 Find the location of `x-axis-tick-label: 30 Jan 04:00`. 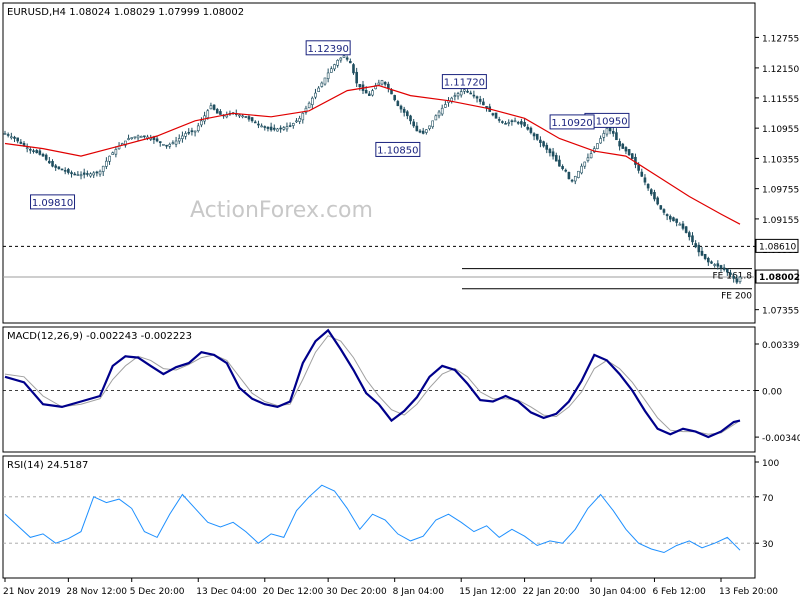

x-axis-tick-label: 30 Jan 04:00 is located at coordinates (617, 592).